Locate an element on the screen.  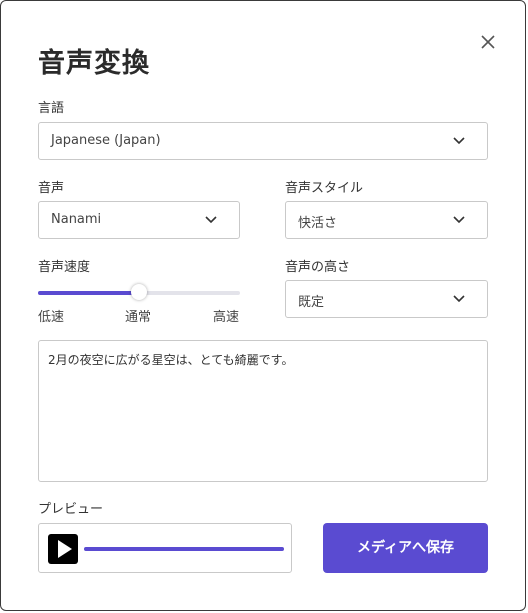
preview-progress-bar is located at coordinates (184, 549).